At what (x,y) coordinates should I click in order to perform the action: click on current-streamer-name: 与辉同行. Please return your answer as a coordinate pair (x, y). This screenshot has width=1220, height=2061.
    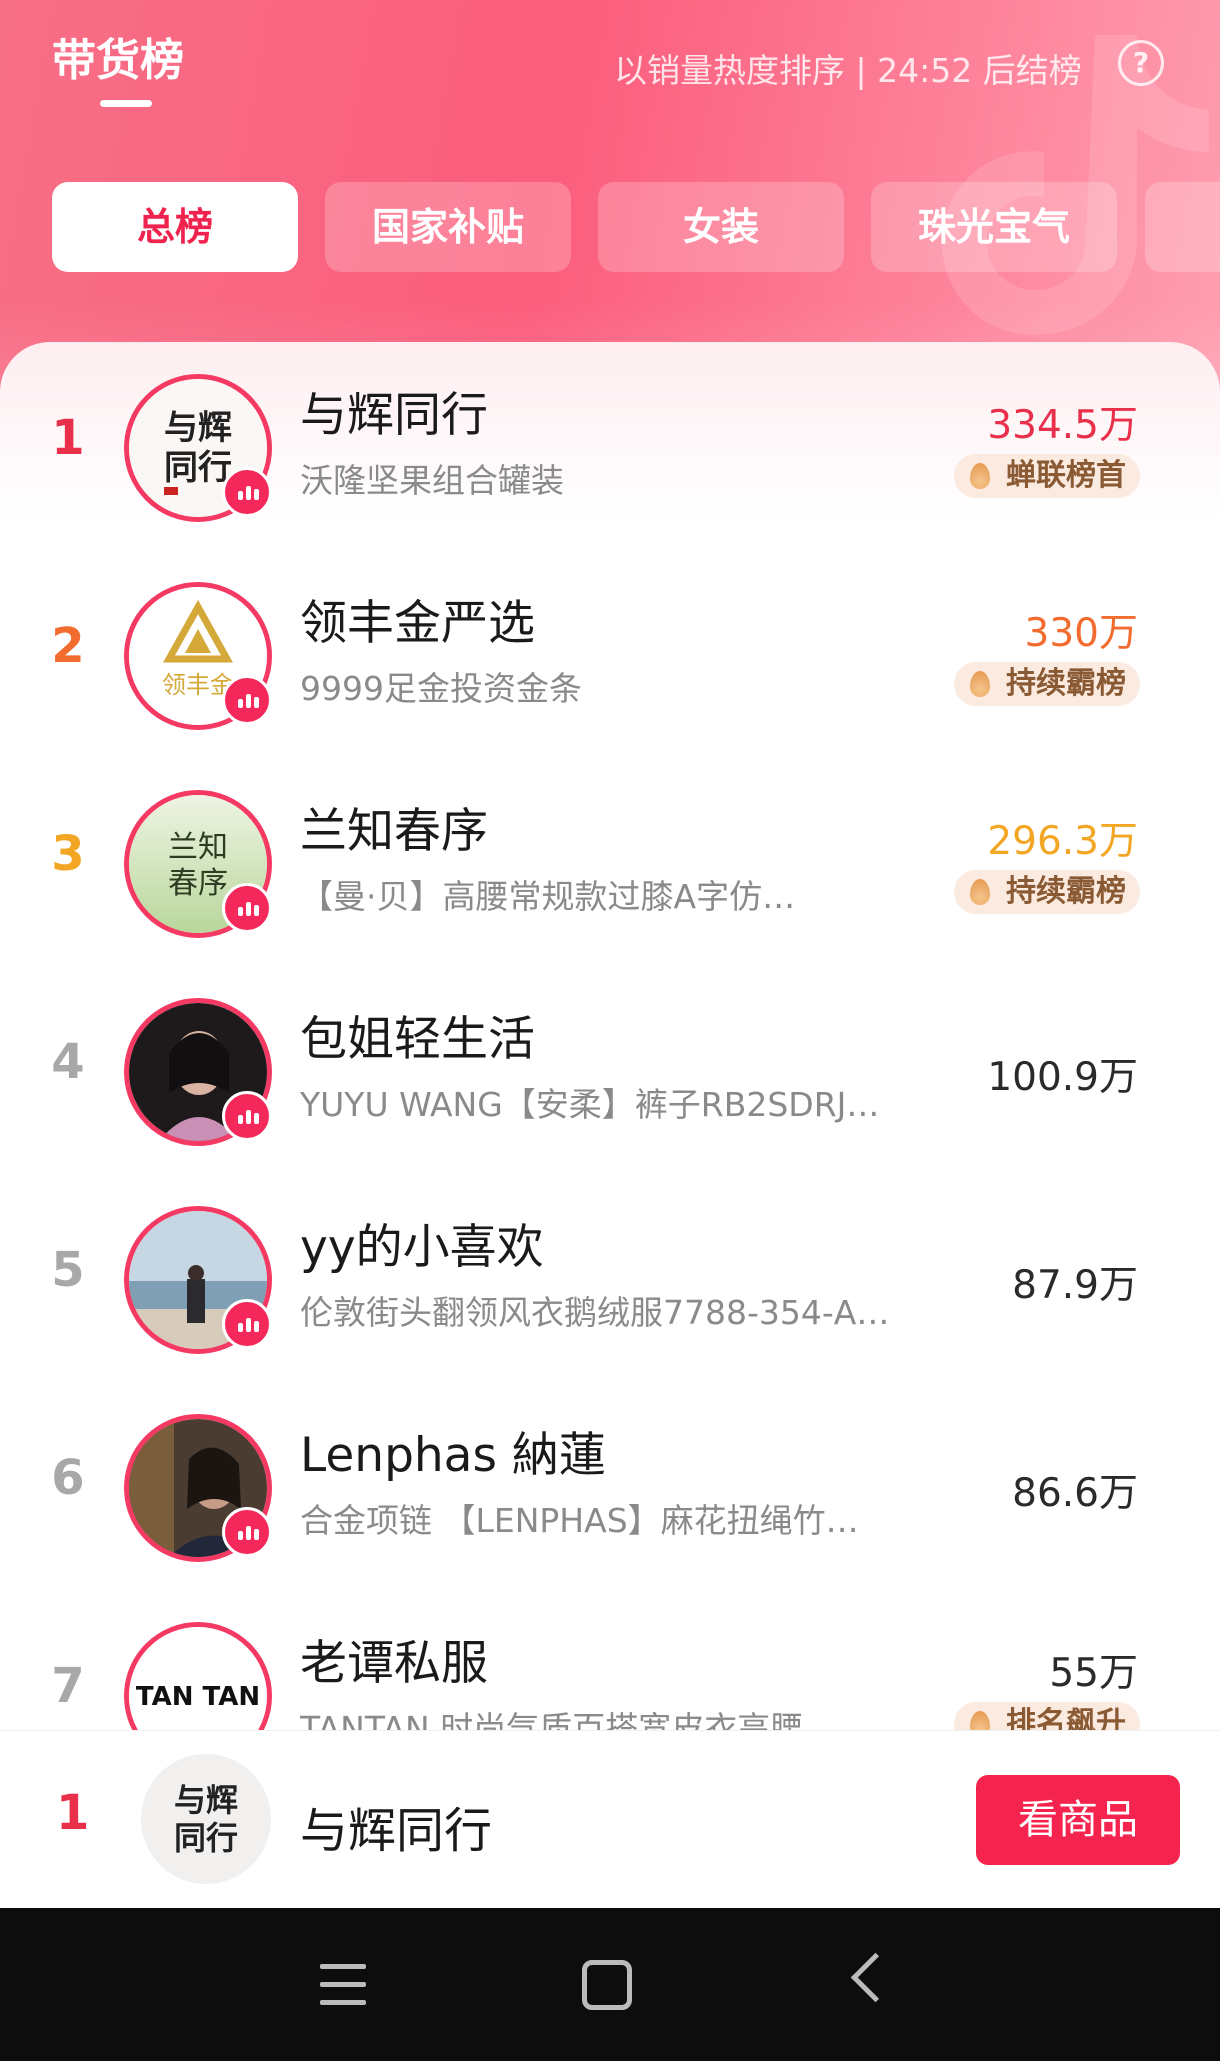
    Looking at the image, I should click on (396, 1831).